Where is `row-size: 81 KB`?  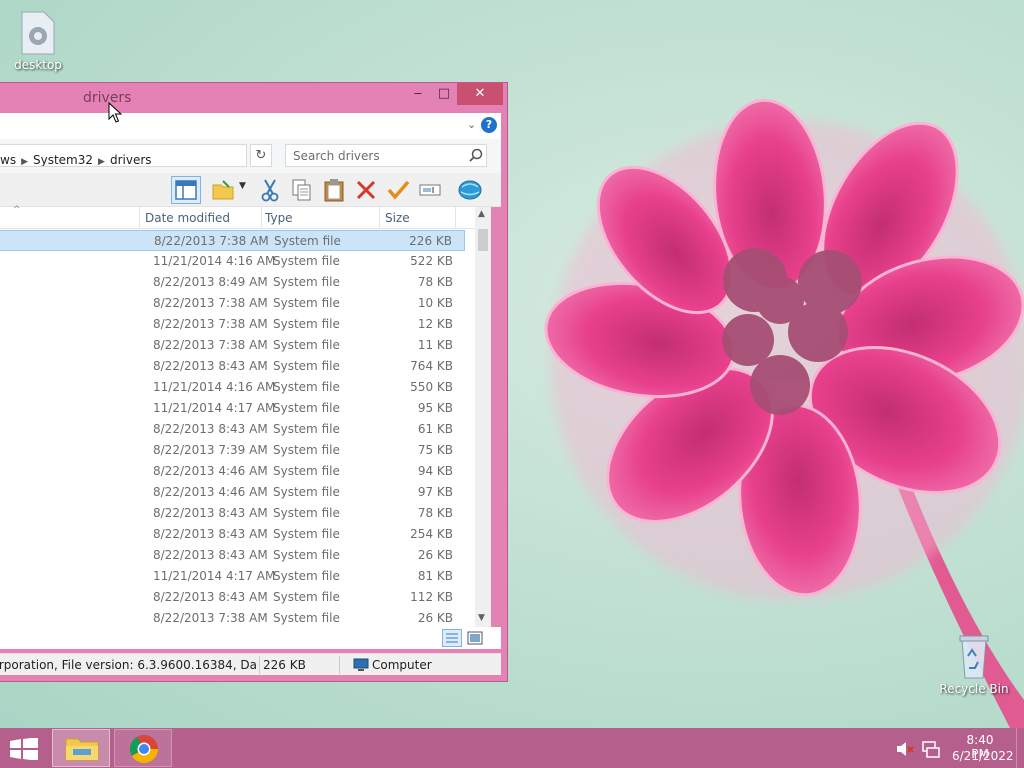
row-size: 81 KB is located at coordinates (435, 576).